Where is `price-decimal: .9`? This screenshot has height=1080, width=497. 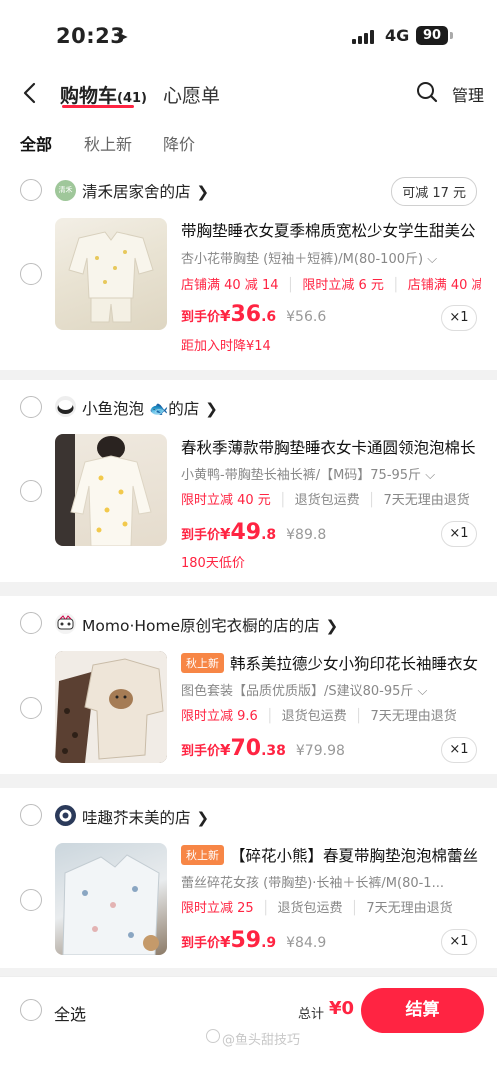
price-decimal: .9 is located at coordinates (269, 943).